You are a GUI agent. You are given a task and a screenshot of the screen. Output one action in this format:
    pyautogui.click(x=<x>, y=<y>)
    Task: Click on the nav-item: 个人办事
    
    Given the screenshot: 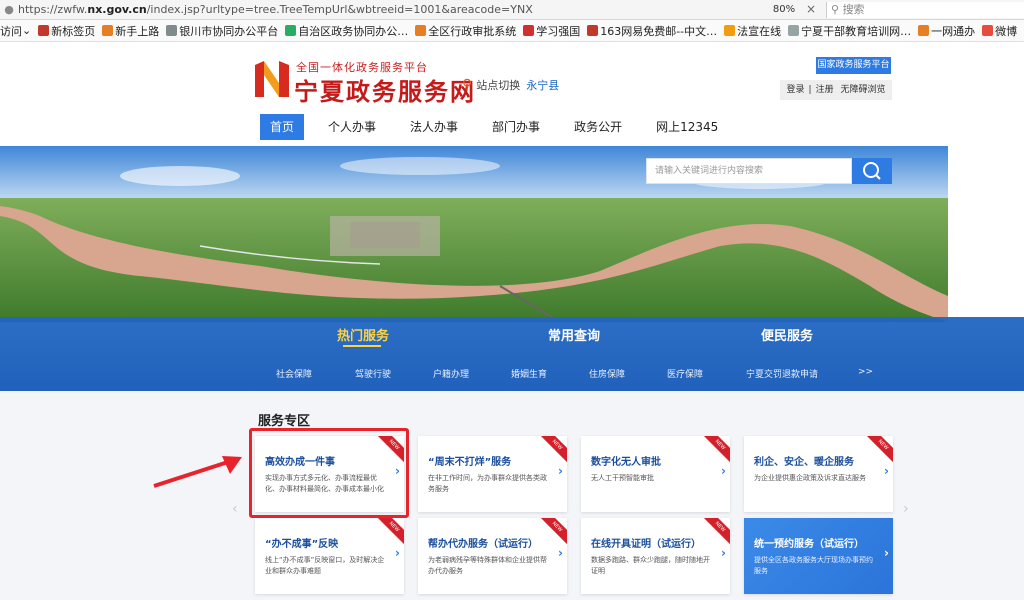 What is the action you would take?
    pyautogui.click(x=352, y=127)
    